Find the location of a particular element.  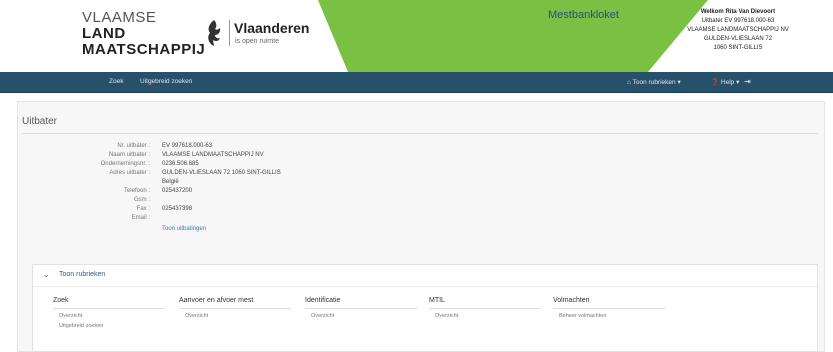

rubriek-column-volmachten: Volmachten Beheer volmachten is located at coordinates (609, 308).